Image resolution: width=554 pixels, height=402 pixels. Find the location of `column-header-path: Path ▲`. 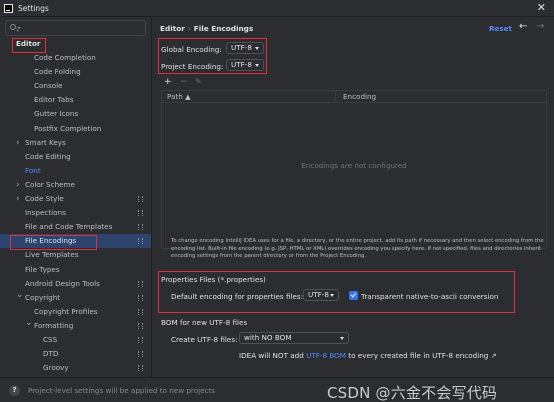

column-header-path: Path ▲ is located at coordinates (179, 96).